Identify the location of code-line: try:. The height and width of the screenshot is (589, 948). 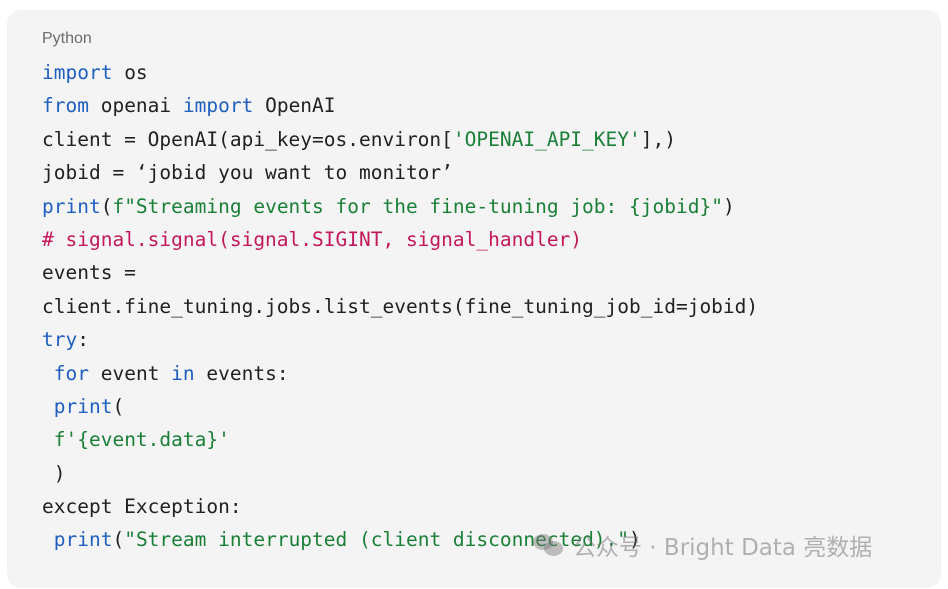
(400, 339).